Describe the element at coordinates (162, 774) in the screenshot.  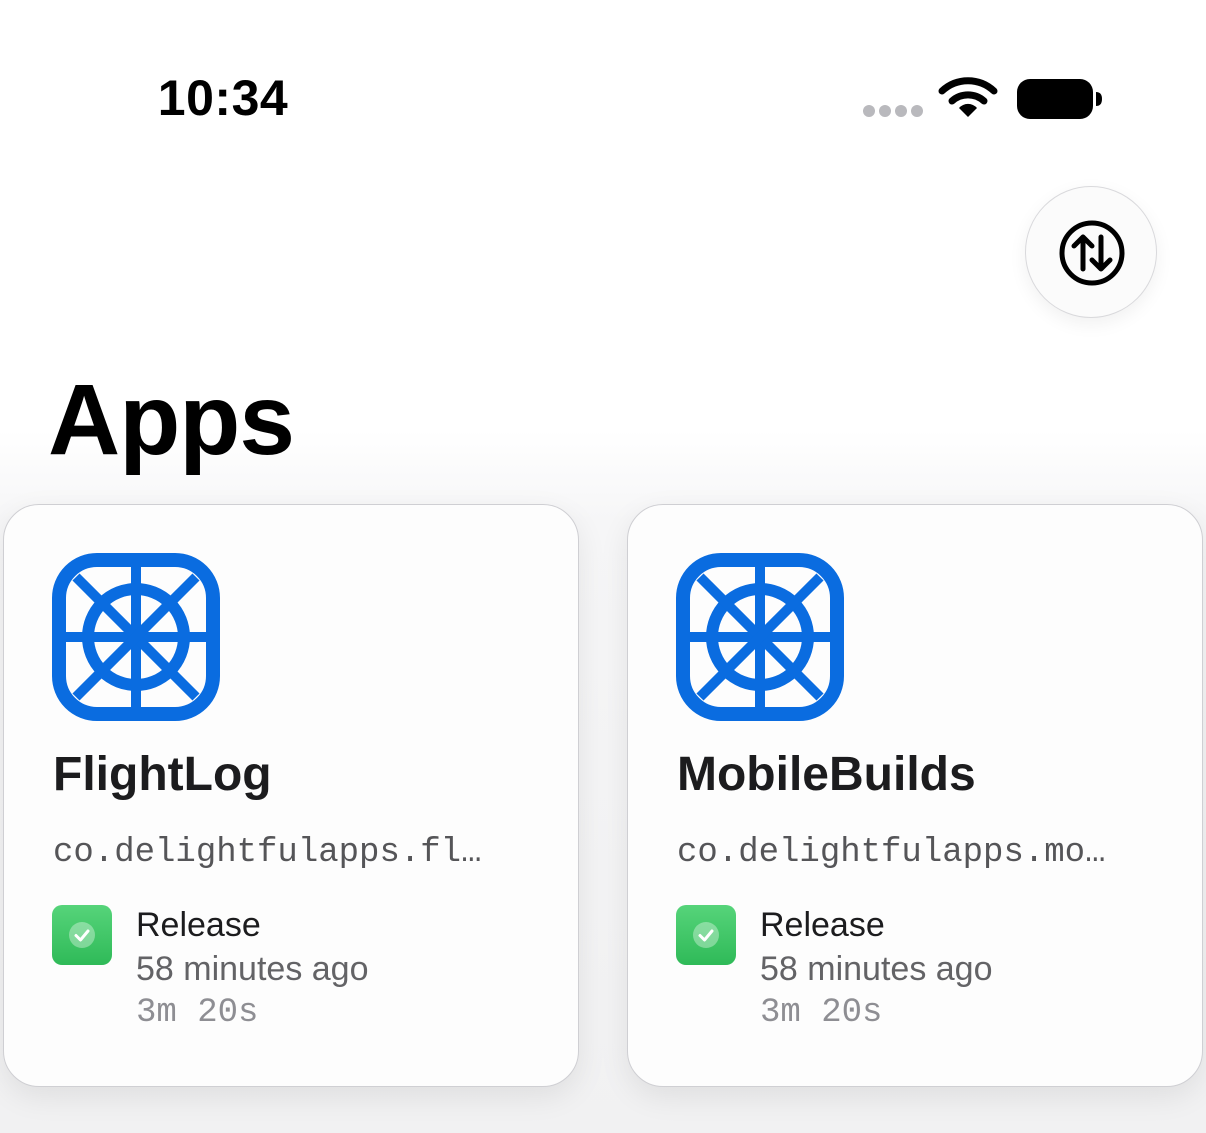
I see `app-name: FlightLog` at that location.